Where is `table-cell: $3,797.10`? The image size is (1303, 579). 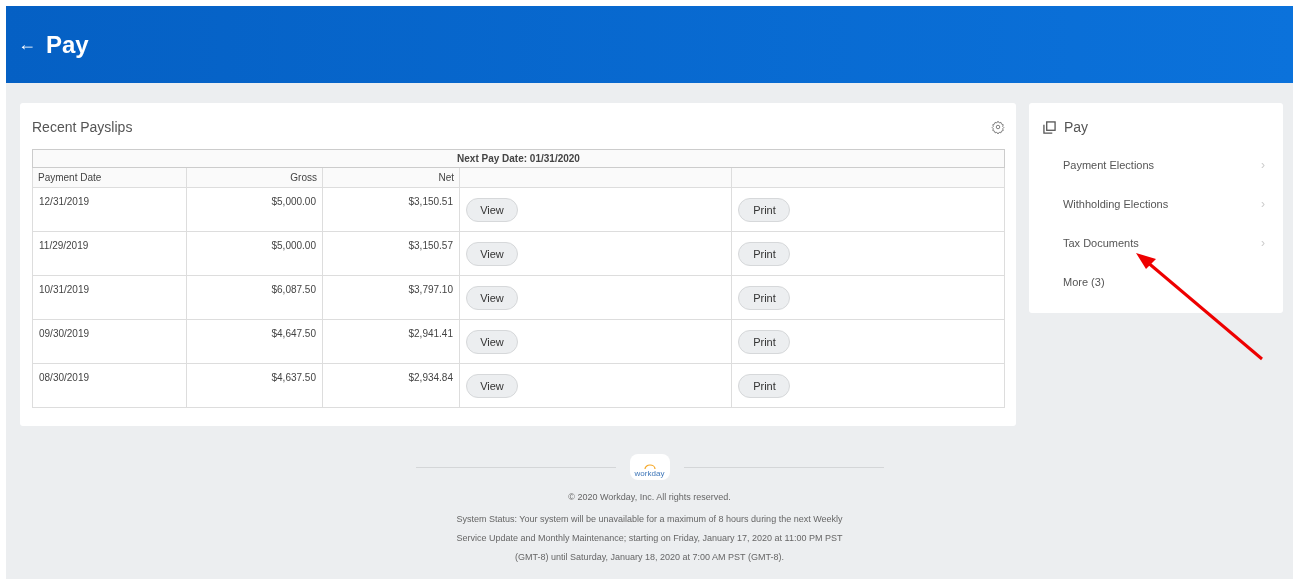 table-cell: $3,797.10 is located at coordinates (391, 297).